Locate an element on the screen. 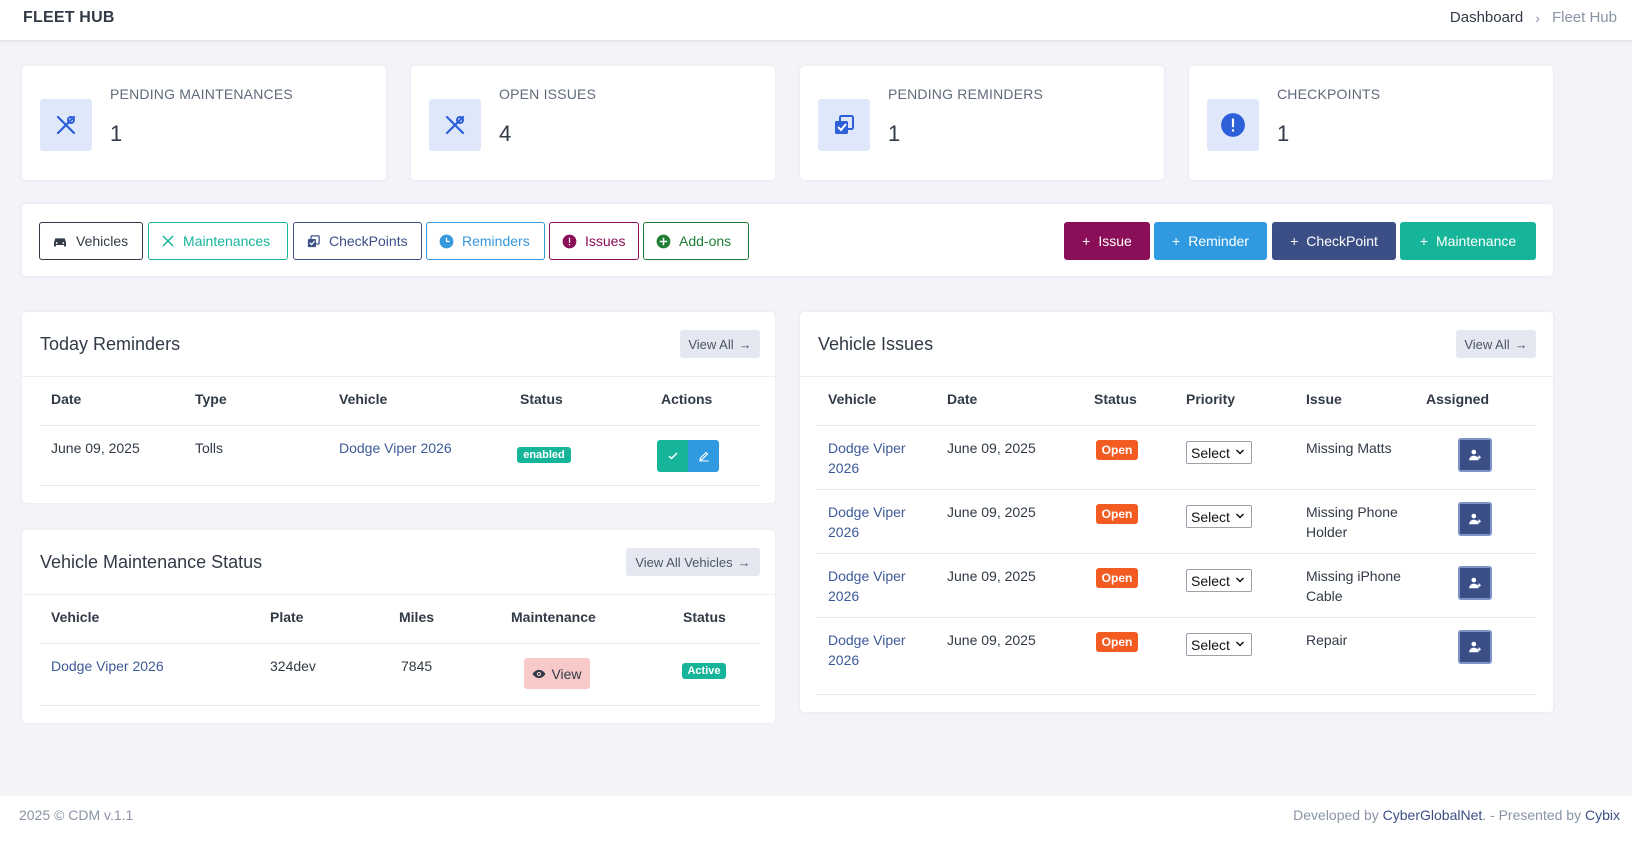  breadcrumb-current: Fleet Hub is located at coordinates (1584, 17).